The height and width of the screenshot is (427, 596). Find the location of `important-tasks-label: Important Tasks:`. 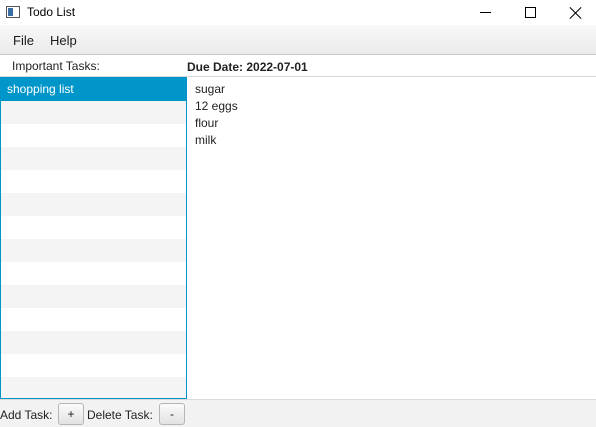

important-tasks-label: Important Tasks: is located at coordinates (56, 66).